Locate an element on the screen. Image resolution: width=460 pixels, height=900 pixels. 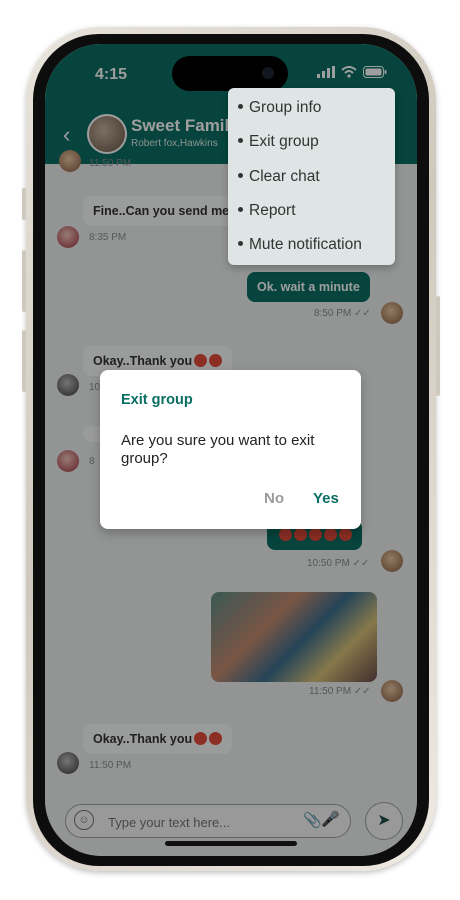
menu-item-exit-group: Exit group is located at coordinates (278, 142).